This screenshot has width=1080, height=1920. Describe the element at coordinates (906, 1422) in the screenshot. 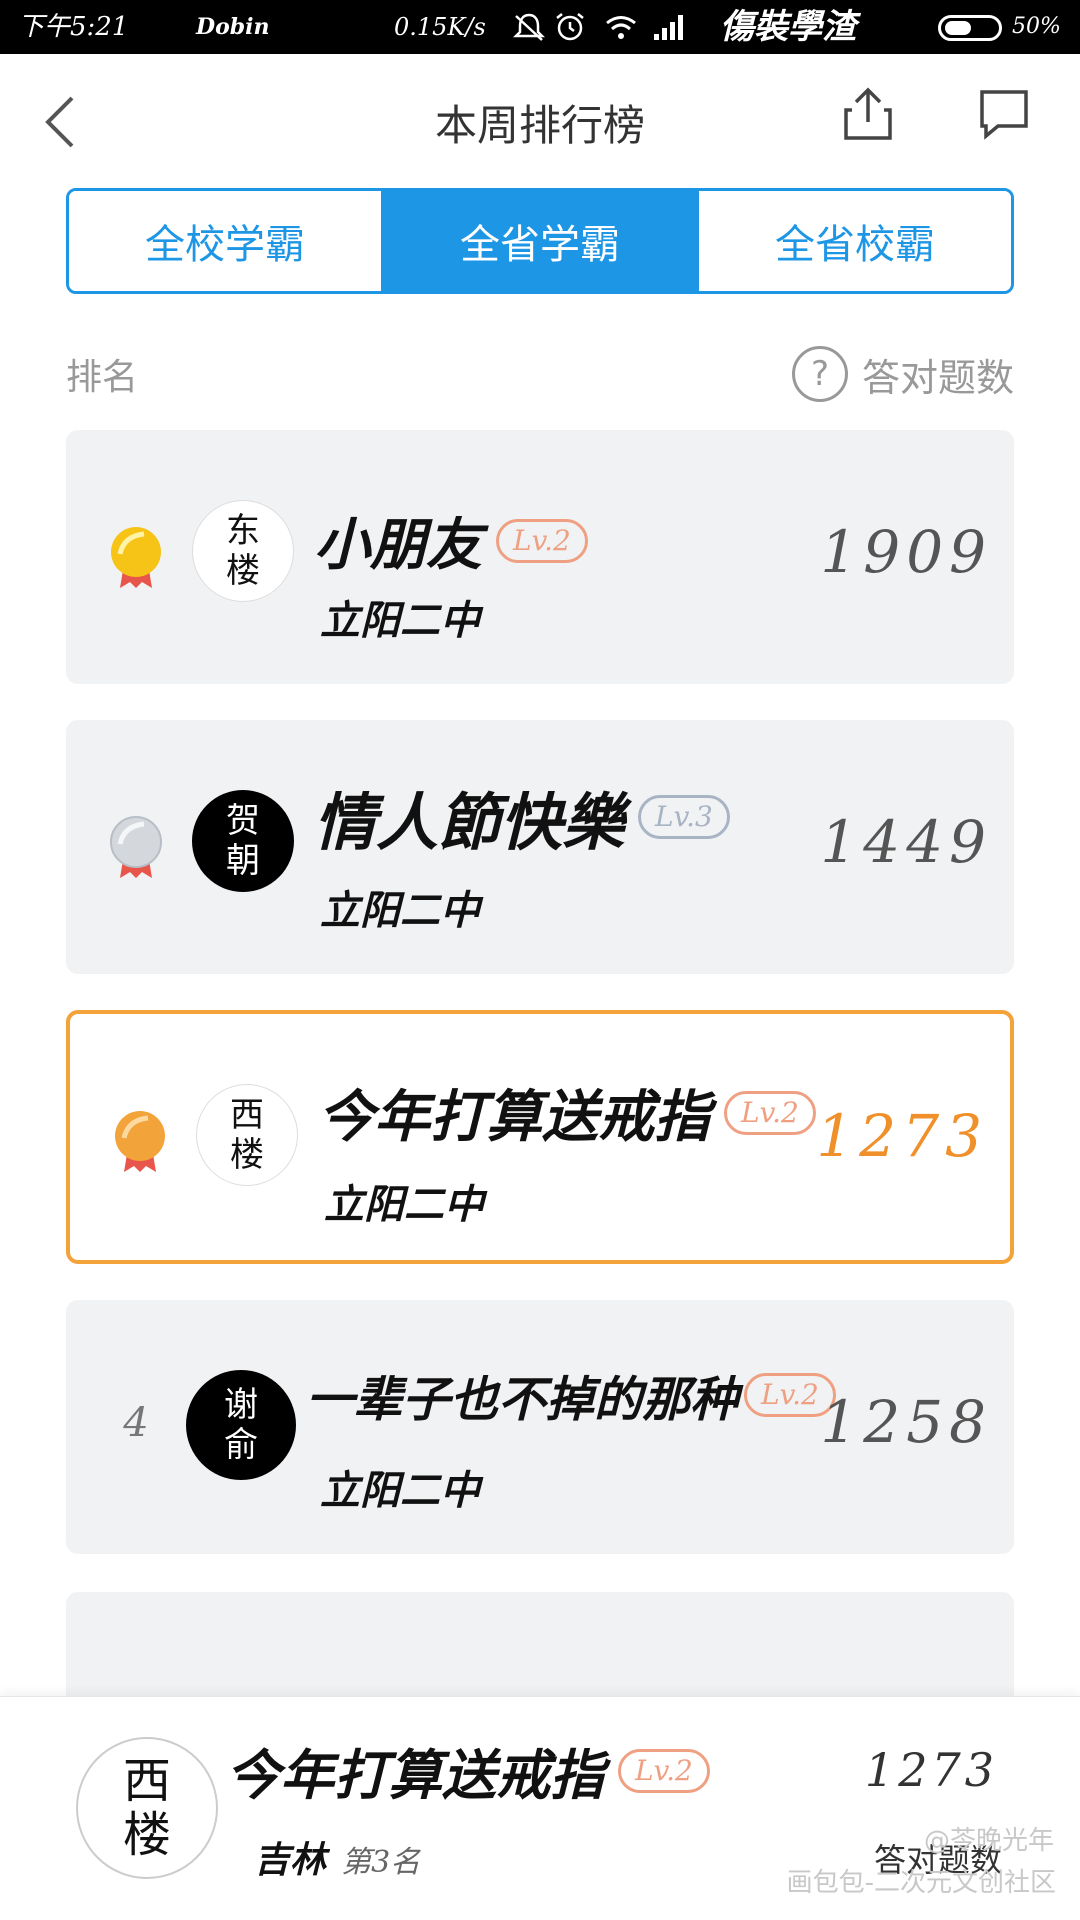

I see `score-value: 1258` at that location.